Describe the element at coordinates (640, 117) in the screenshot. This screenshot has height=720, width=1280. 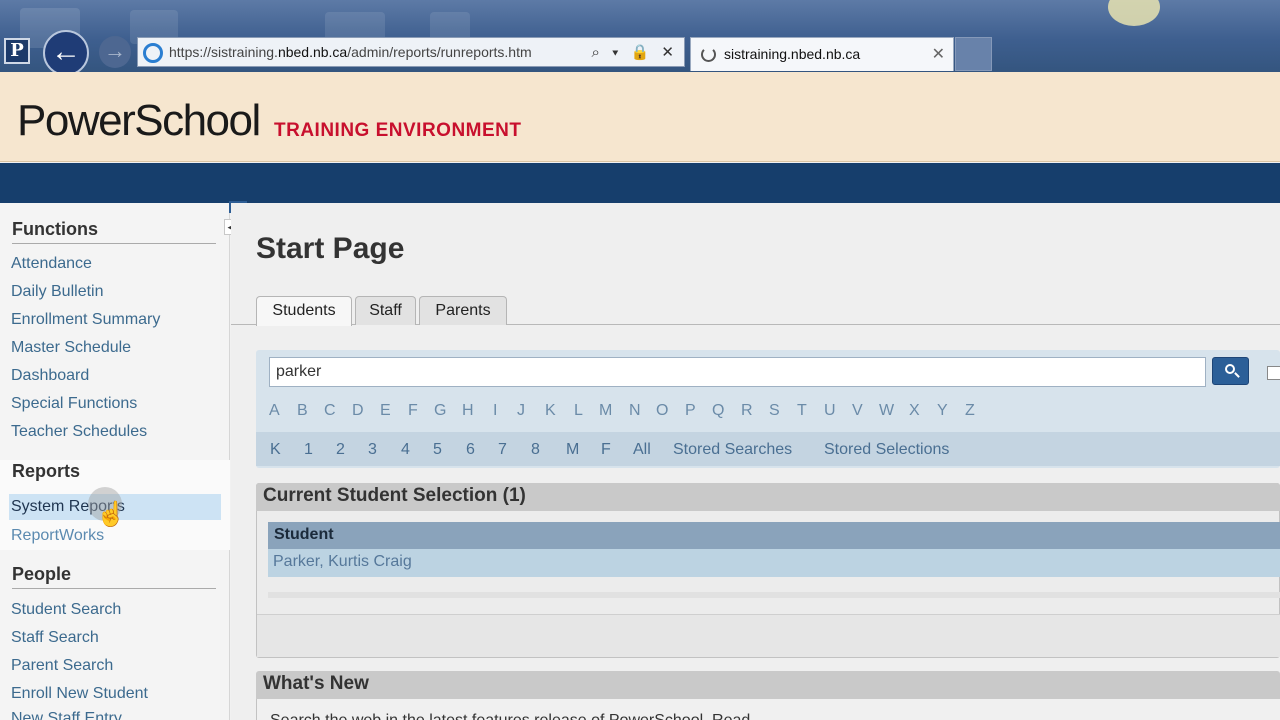
I see `app-header: PowerSchool TRAINING ENVIRONMENT` at that location.